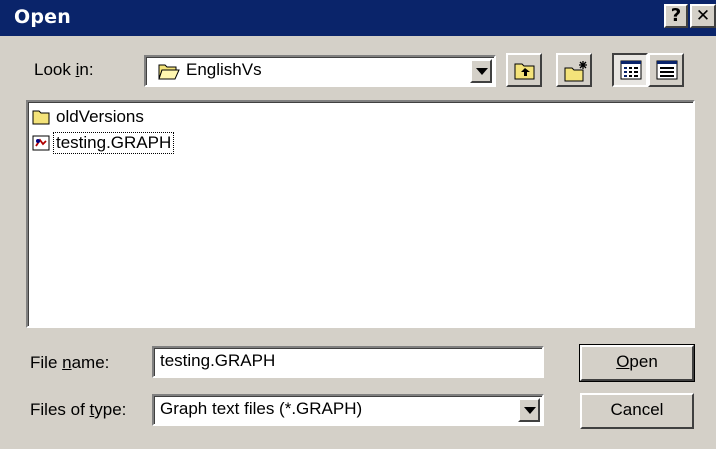 This screenshot has height=449, width=716. What do you see at coordinates (41, 143) in the screenshot?
I see `graph-file-icon` at bounding box center [41, 143].